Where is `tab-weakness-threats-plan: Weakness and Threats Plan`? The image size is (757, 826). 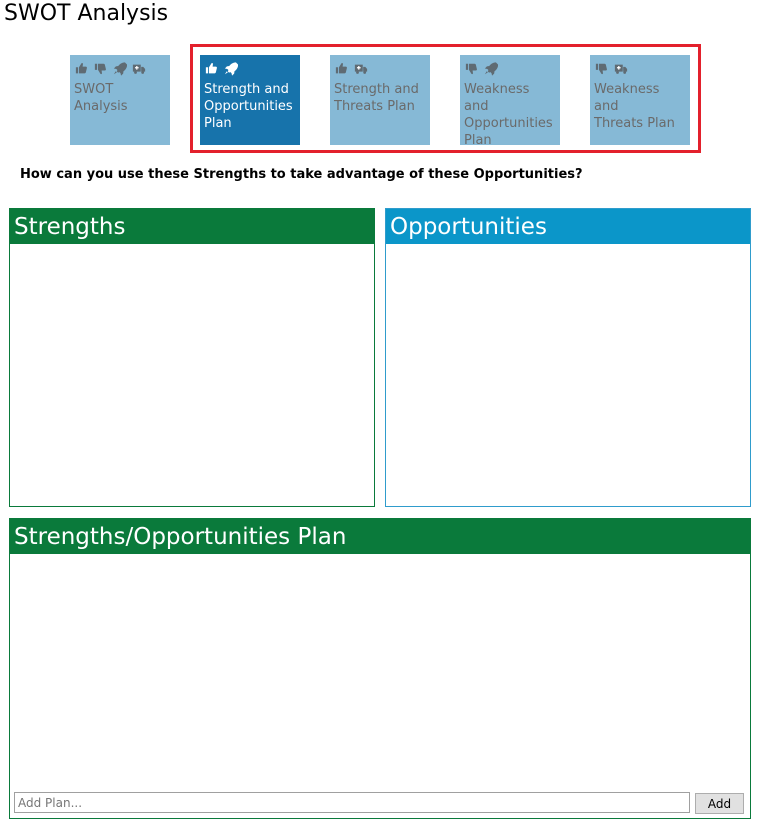 tab-weakness-threats-plan: Weakness and Threats Plan is located at coordinates (640, 100).